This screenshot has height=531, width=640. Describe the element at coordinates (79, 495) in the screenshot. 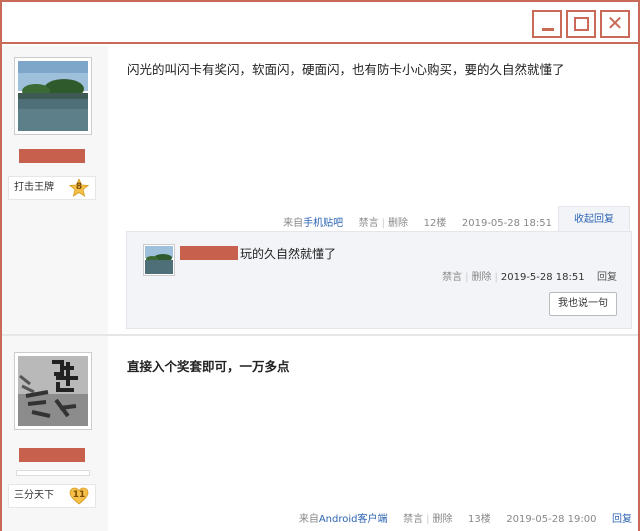

I see `level-number: 11` at that location.